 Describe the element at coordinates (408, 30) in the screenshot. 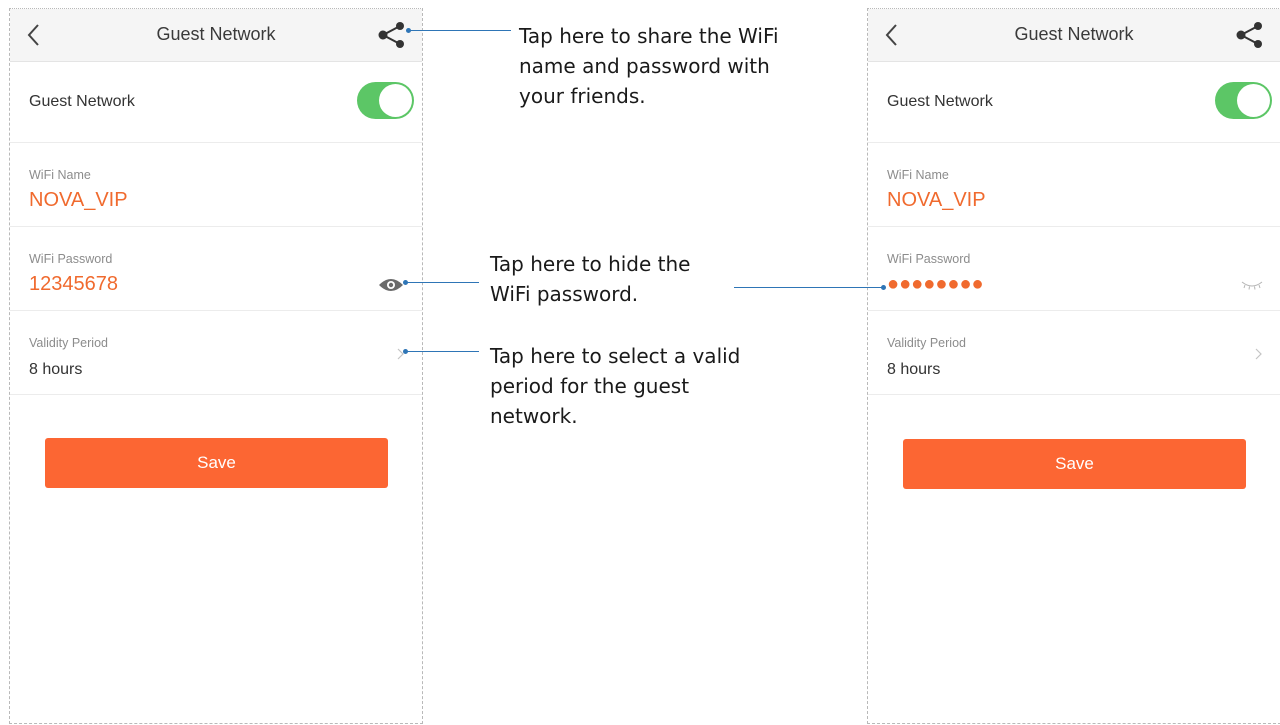

I see `callout-dot-share` at that location.